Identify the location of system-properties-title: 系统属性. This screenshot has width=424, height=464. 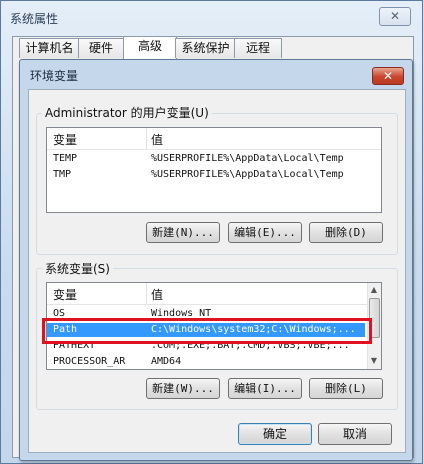
(34, 19).